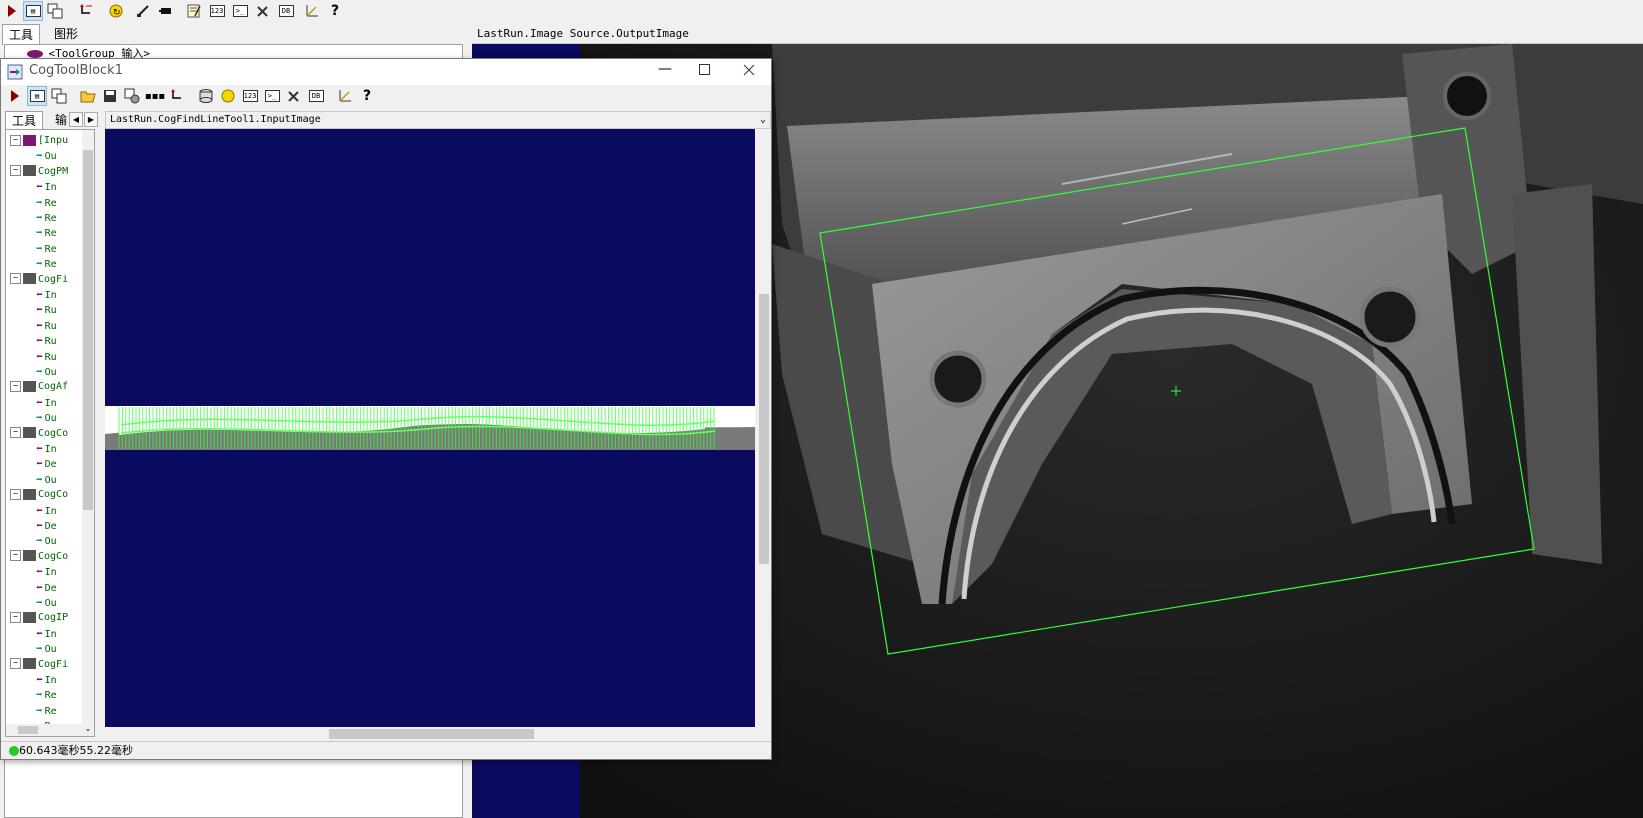 The image size is (1643, 818). I want to click on database-icon, so click(206, 96).